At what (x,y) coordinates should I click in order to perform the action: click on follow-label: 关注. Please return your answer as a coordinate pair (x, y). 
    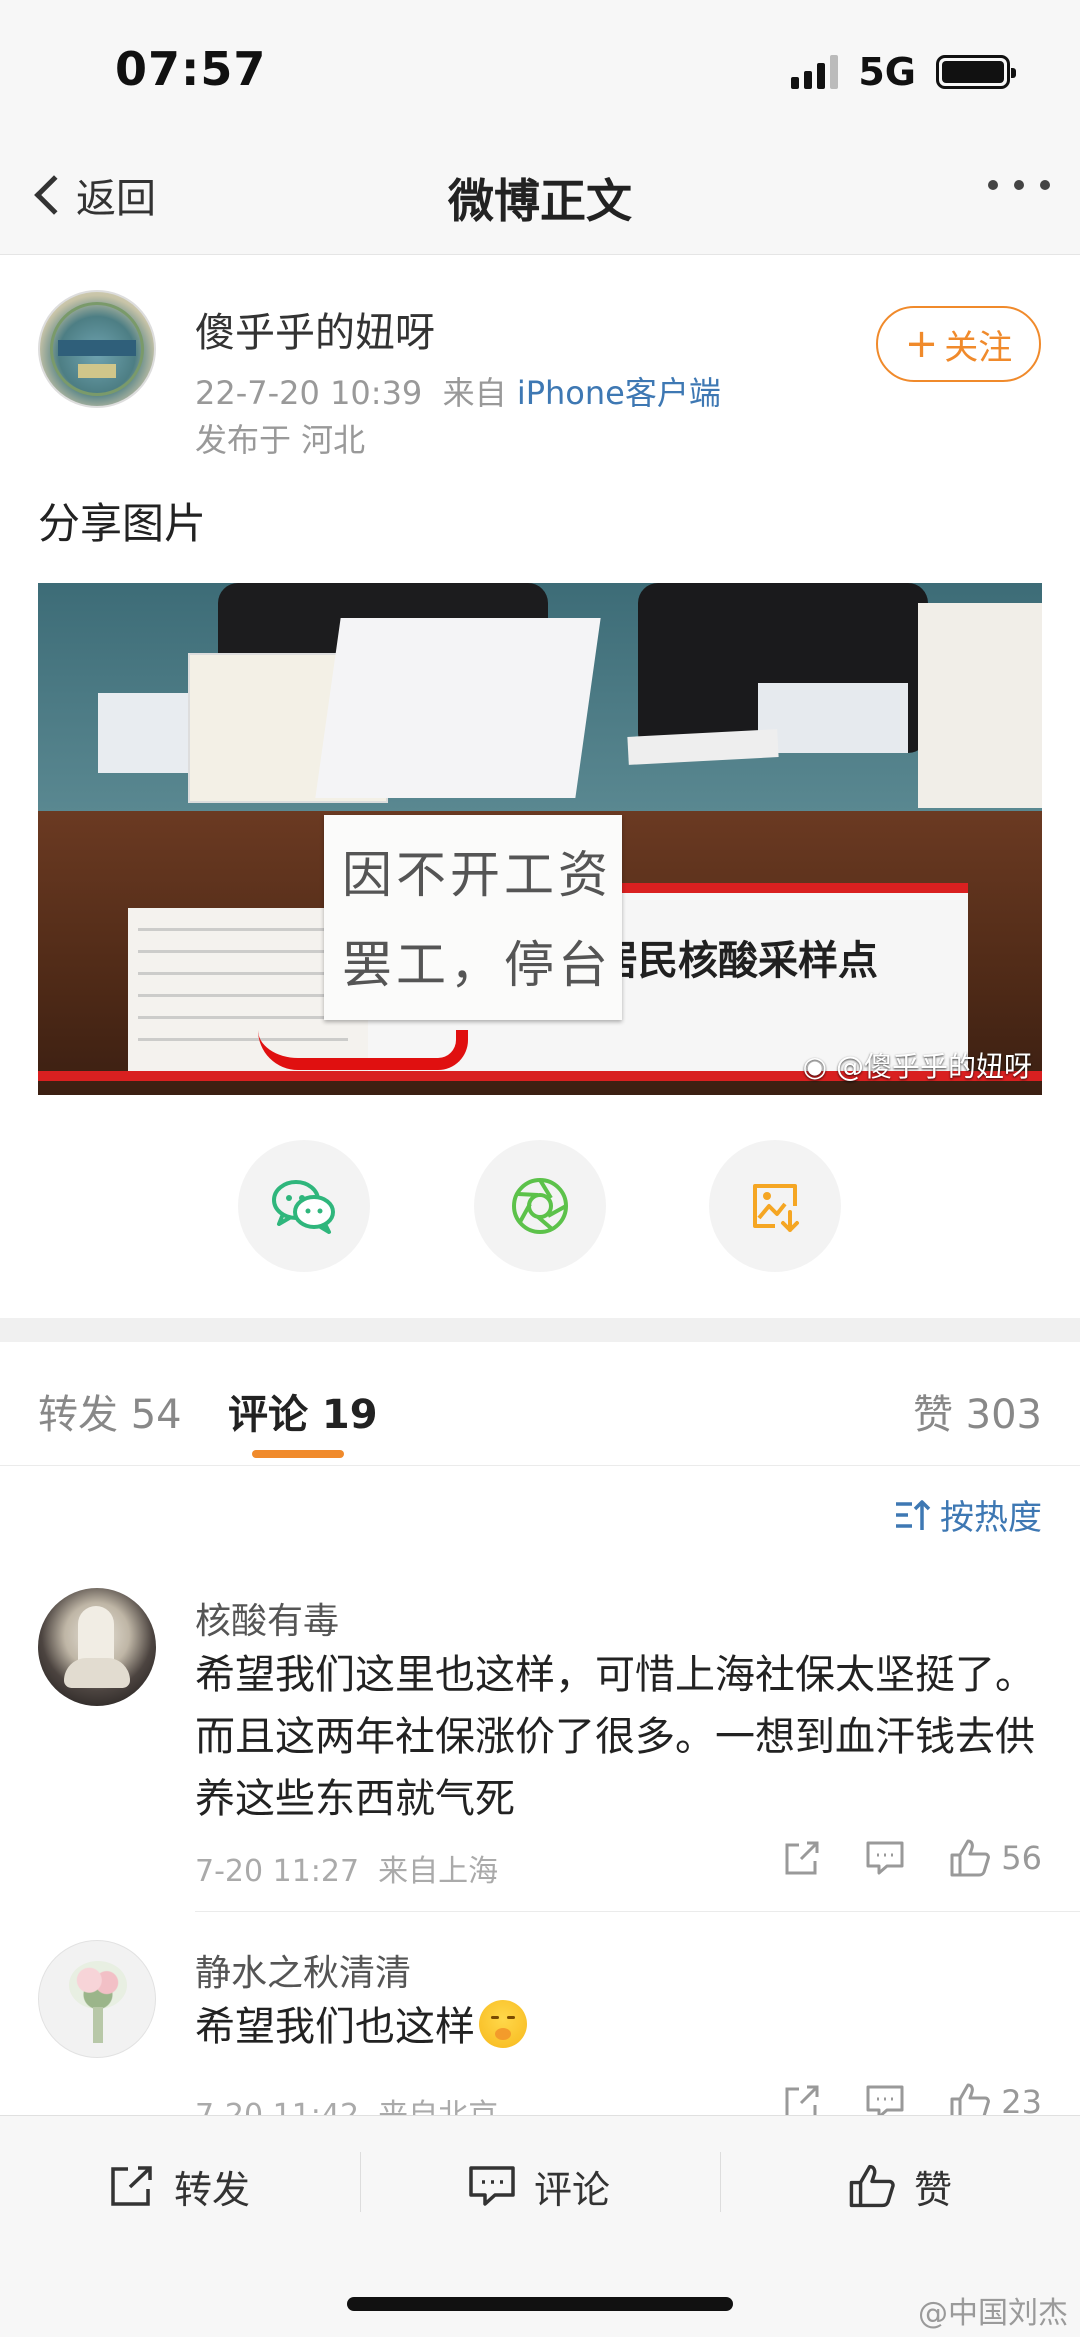
    Looking at the image, I should click on (978, 347).